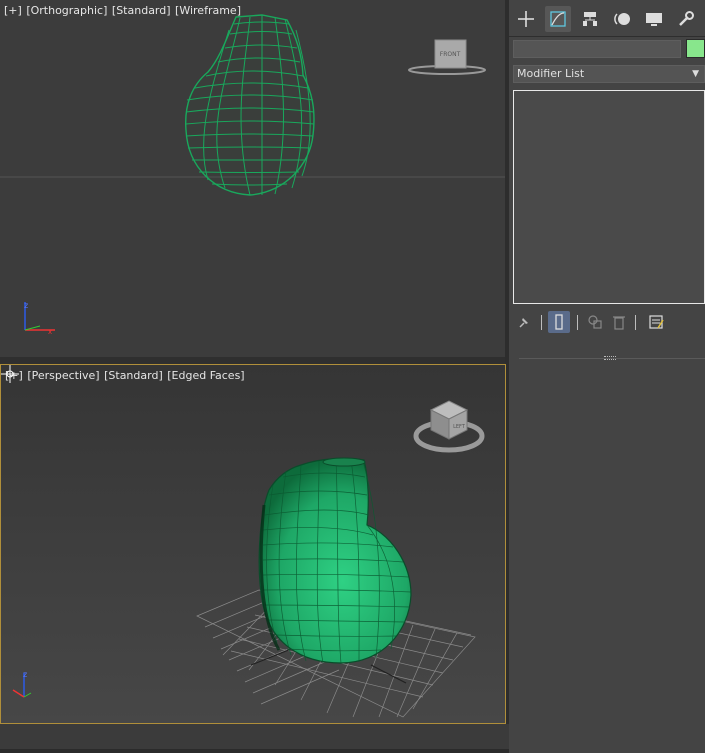 Image resolution: width=705 pixels, height=753 pixels. What do you see at coordinates (607, 18) in the screenshot?
I see `command-panel-tabs` at bounding box center [607, 18].